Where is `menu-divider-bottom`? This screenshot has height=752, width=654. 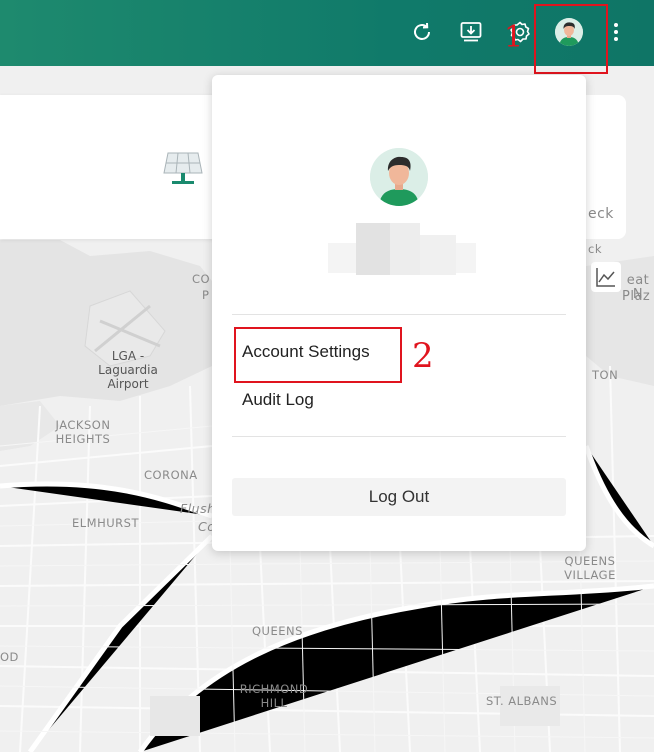
menu-divider-bottom is located at coordinates (399, 436).